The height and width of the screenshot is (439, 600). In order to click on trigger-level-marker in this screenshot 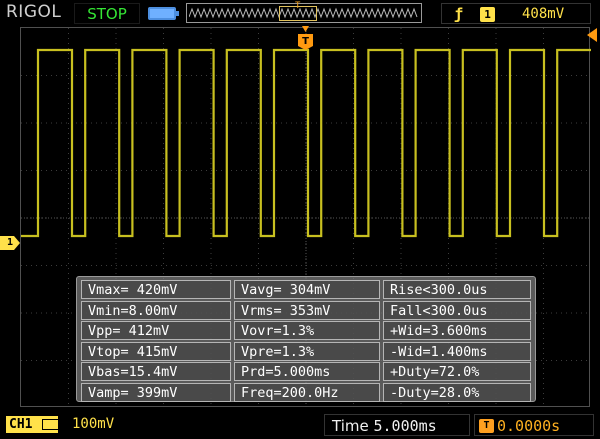, I will do `click(592, 35)`.